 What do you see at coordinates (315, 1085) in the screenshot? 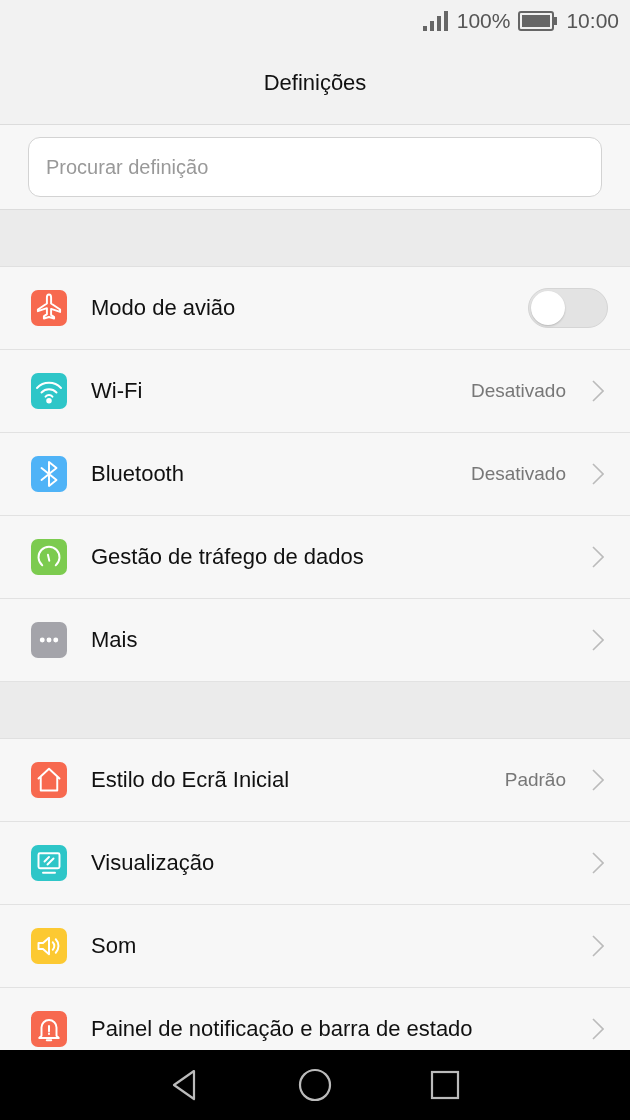
I see `home-icon` at bounding box center [315, 1085].